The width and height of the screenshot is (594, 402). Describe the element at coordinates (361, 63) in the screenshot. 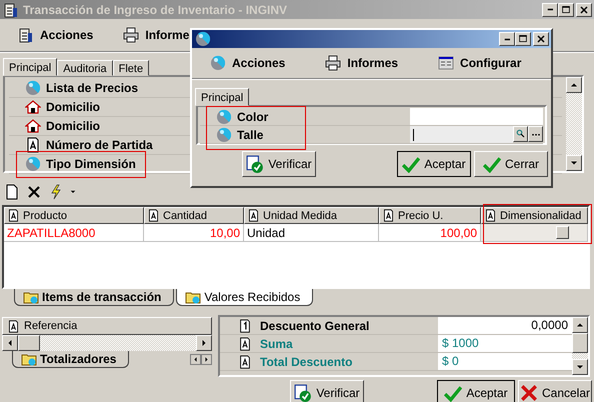

I see `toolbar-menu: Informes` at that location.